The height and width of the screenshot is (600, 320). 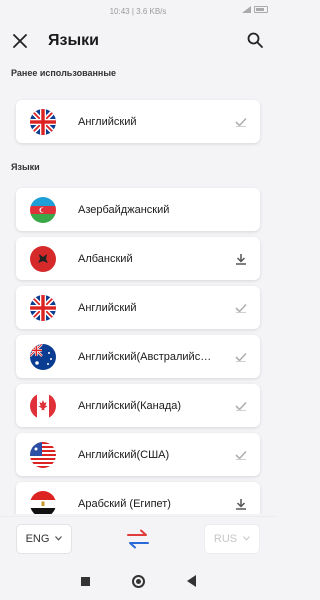 What do you see at coordinates (43, 356) in the screenshot?
I see `flag-au-icon` at bounding box center [43, 356].